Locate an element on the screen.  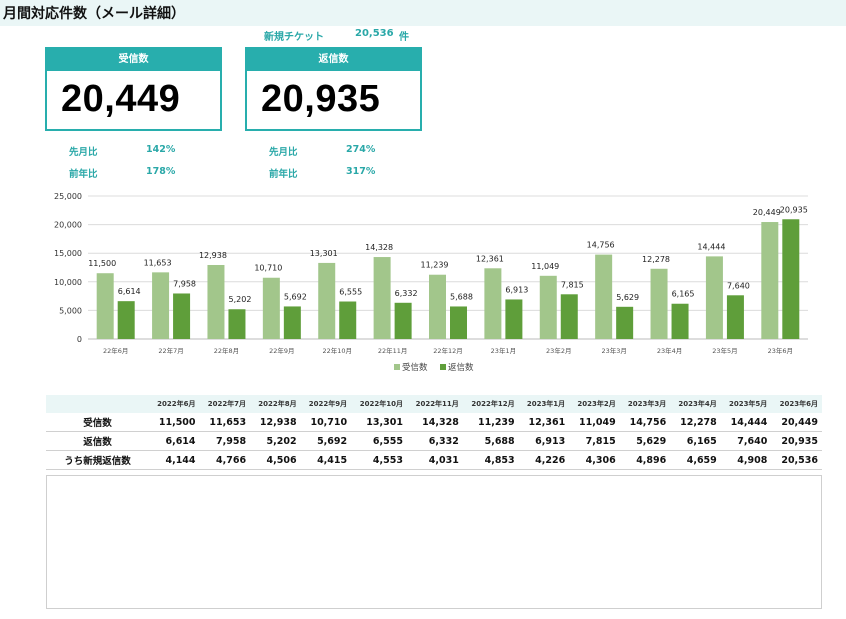
title-bar: 月間対応件数（メール詳細） is located at coordinates (423, 13).